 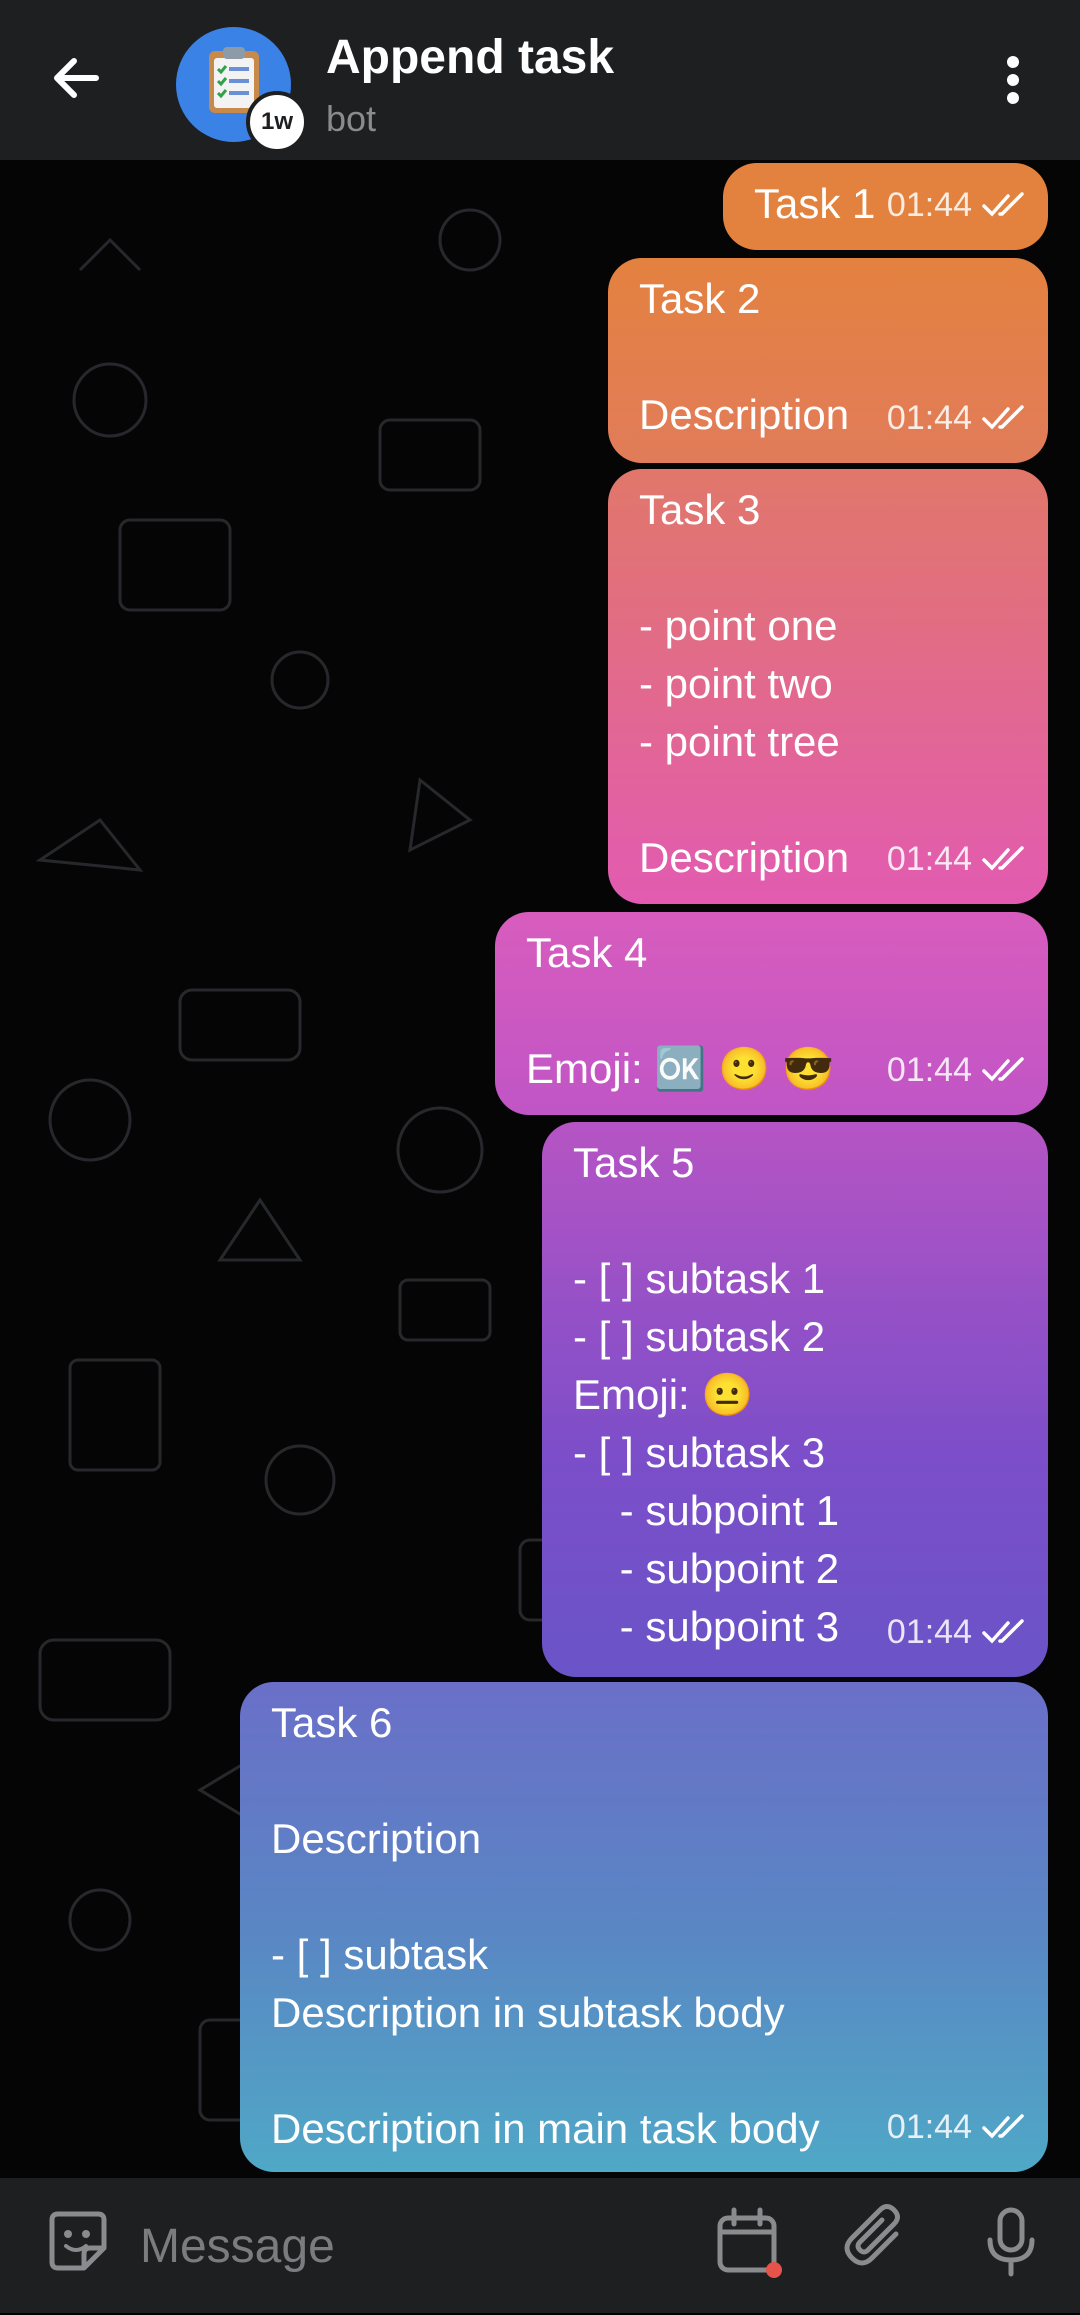 I want to click on message-bubble: Task 1 01:44, so click(x=885, y=206).